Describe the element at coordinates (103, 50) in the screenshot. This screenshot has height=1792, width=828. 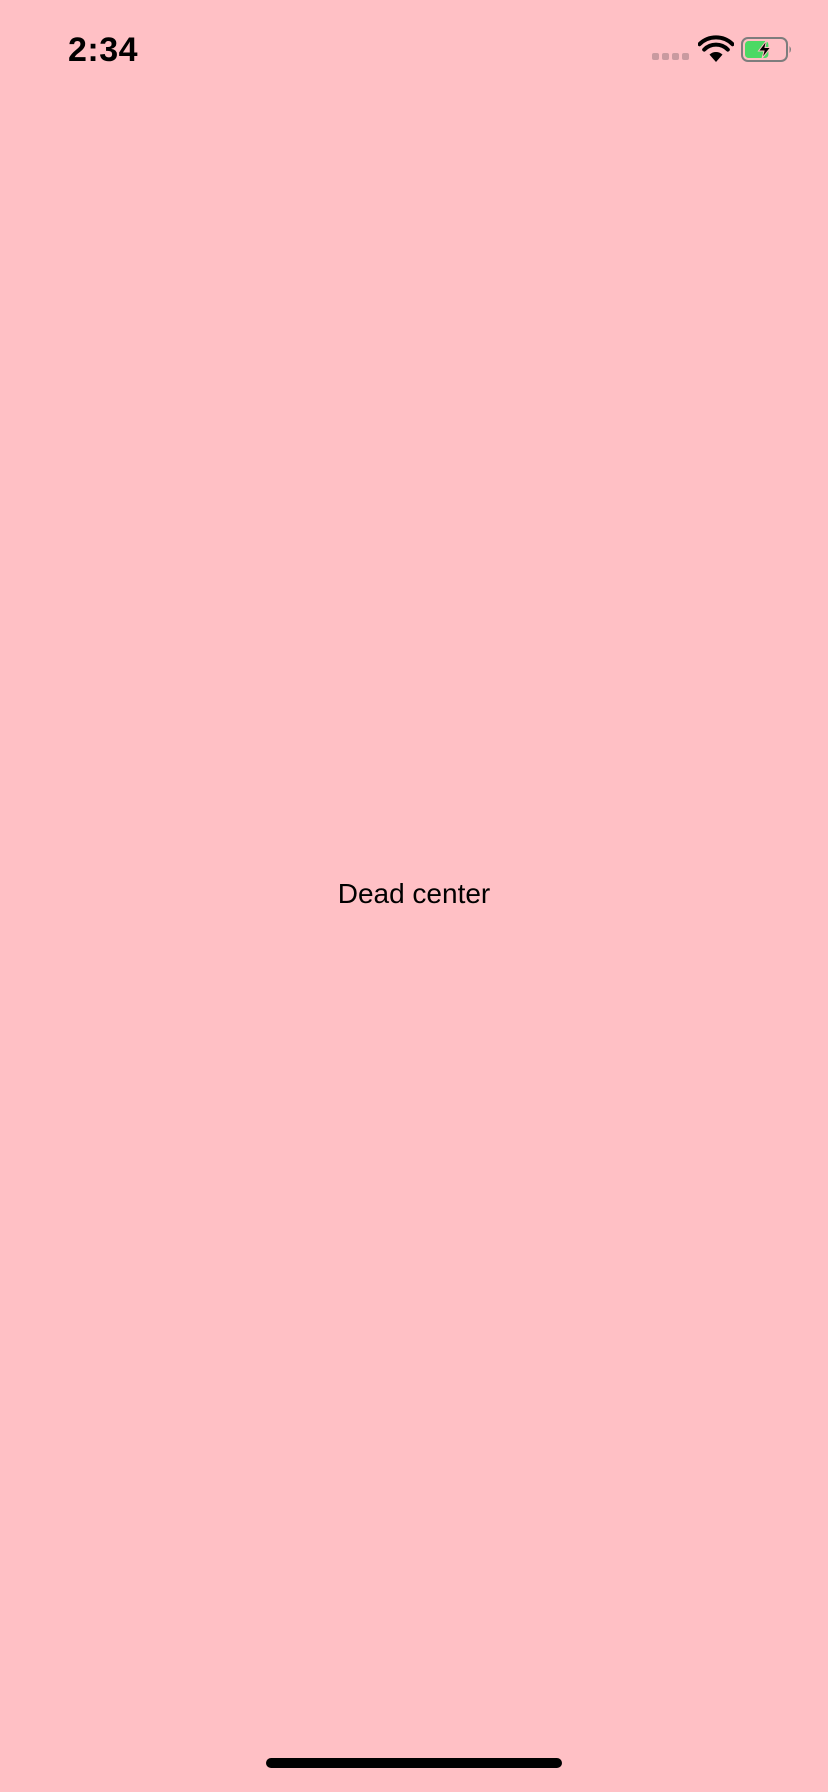
I see `status-time: 2:34` at that location.